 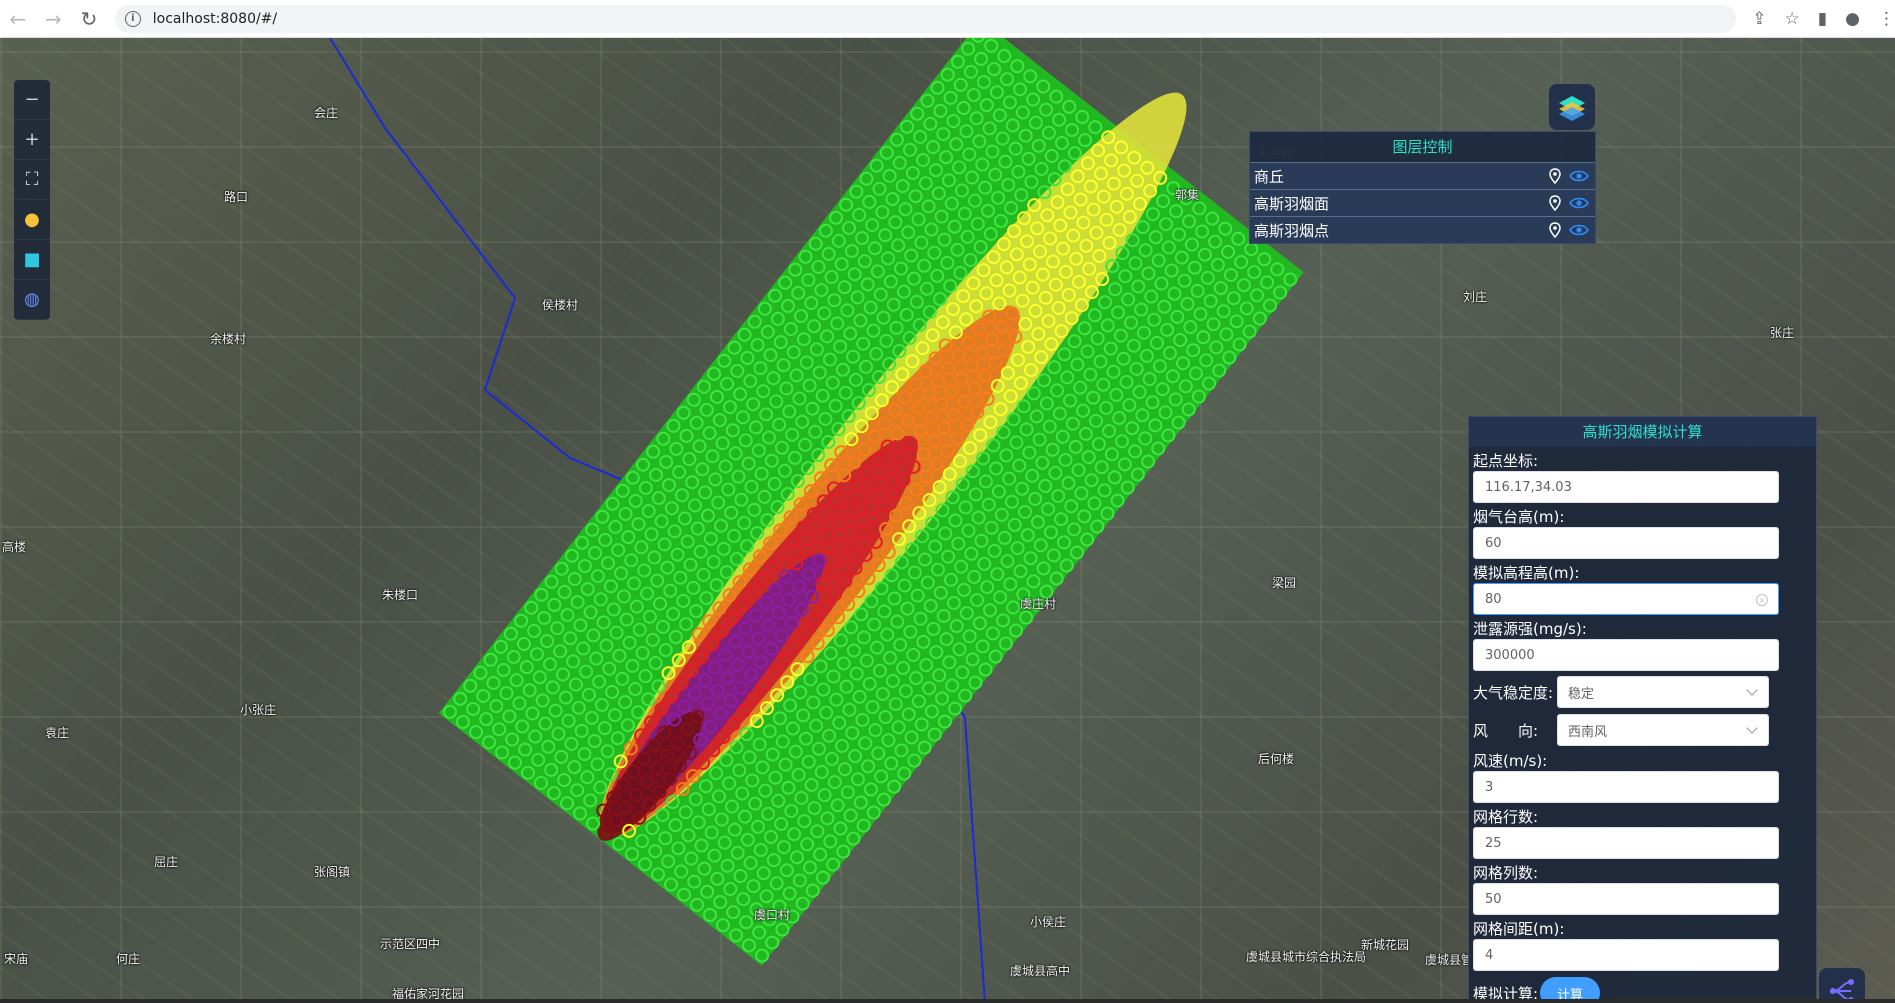 I want to click on grid-rows-label: 网格行数:, so click(x=1506, y=817).